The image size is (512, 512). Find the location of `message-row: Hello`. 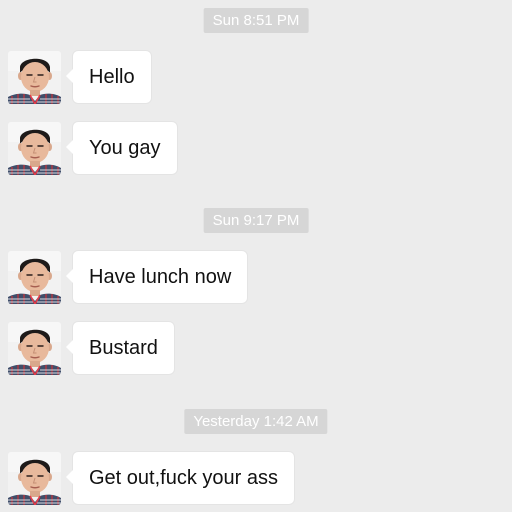

message-row: Hello is located at coordinates (79, 77).